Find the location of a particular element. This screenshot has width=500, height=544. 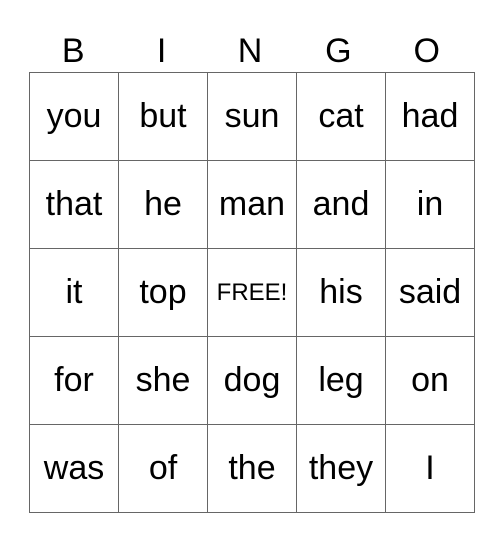

bingo-cell: but is located at coordinates (163, 116).